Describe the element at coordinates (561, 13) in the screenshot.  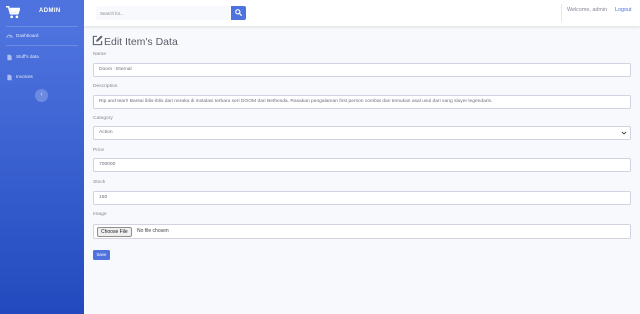
I see `topbar-divider` at that location.